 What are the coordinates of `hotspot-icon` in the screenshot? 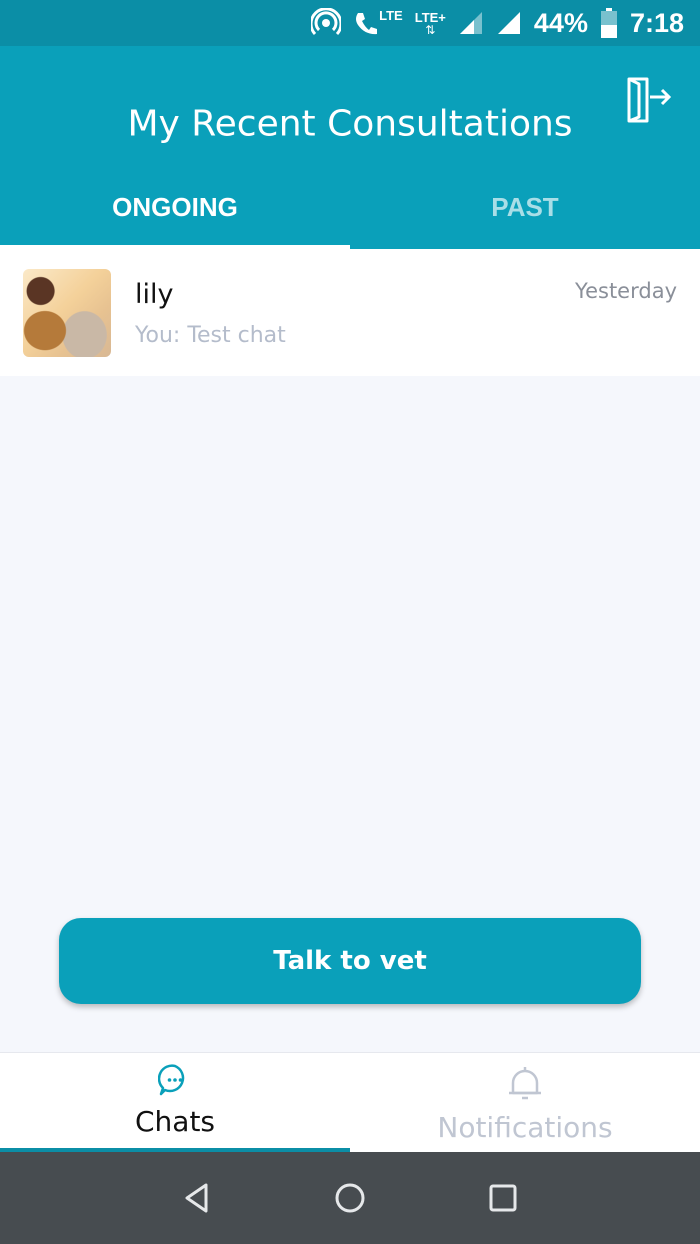 It's located at (326, 23).